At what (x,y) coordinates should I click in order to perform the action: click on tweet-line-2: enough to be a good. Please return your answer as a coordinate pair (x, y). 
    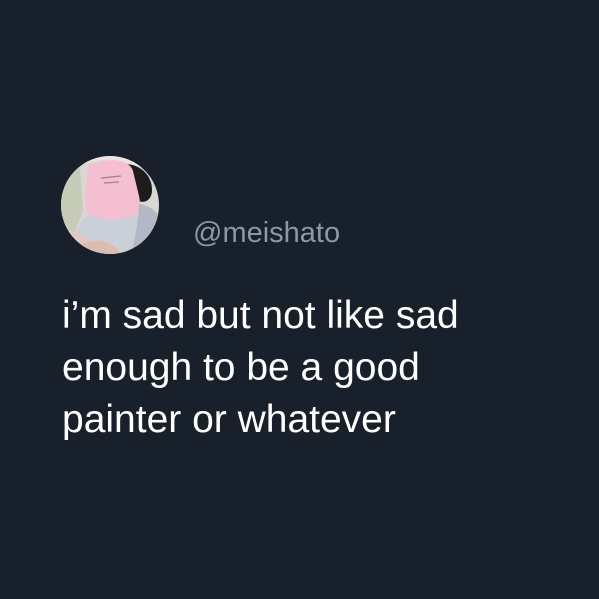
    Looking at the image, I should click on (241, 367).